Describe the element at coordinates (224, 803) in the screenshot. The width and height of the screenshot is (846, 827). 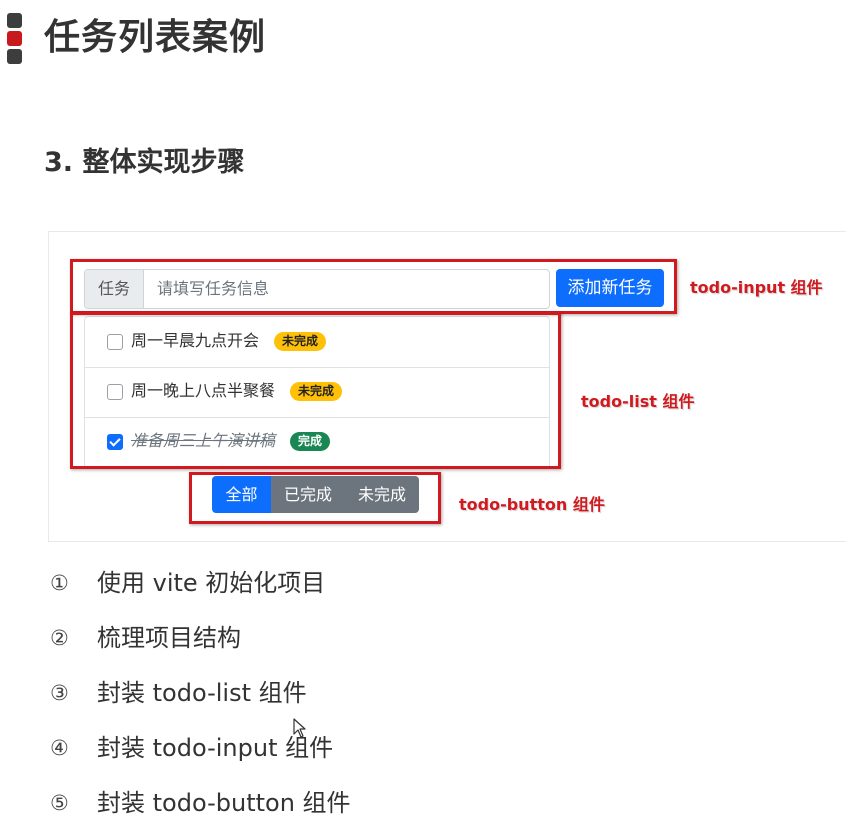
I see `step-text: 封装 todo-button 组件` at that location.